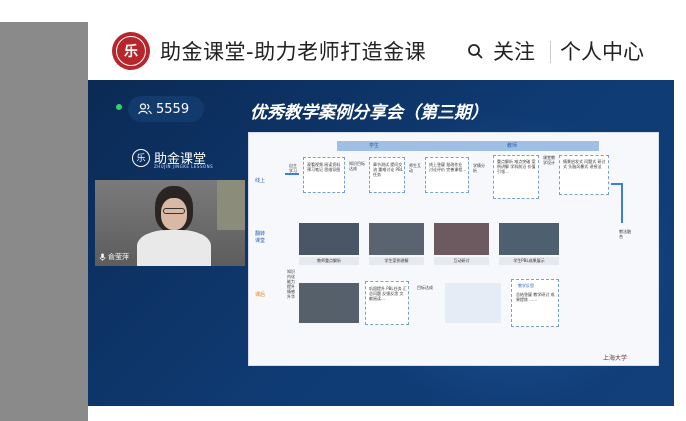 This screenshot has width=686, height=421. What do you see at coordinates (381, 413) in the screenshot?
I see `bottom-spacer` at bounding box center [381, 413].